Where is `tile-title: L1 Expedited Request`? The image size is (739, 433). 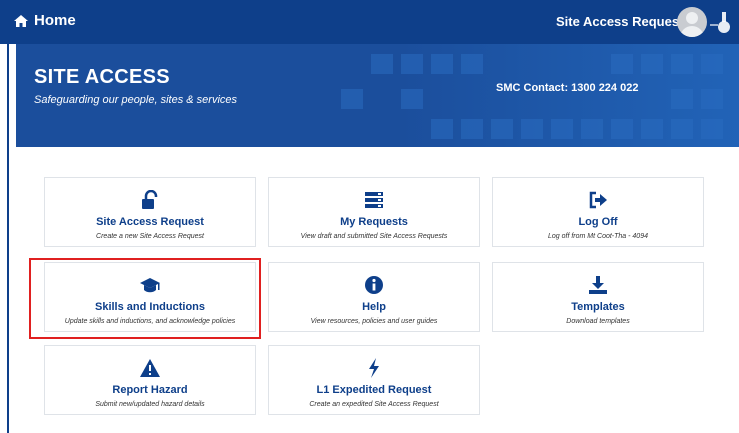 tile-title: L1 Expedited Request is located at coordinates (374, 390).